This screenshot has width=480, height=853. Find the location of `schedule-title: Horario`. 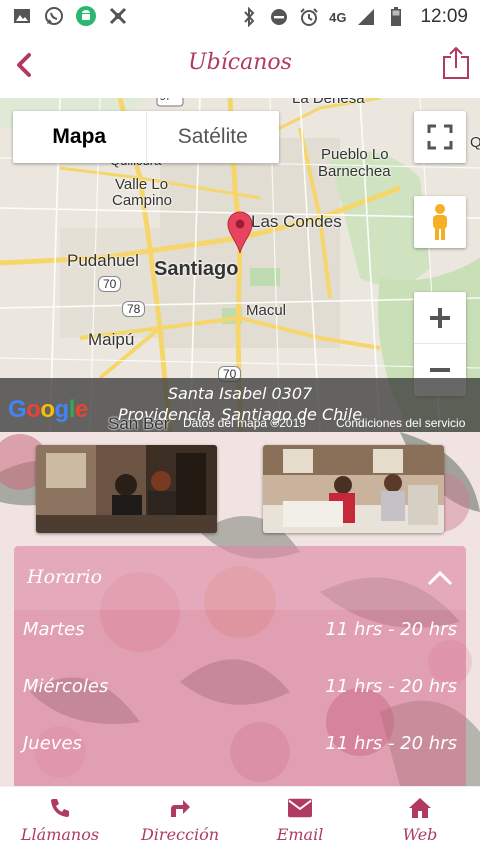

schedule-title: Horario is located at coordinates (65, 577).